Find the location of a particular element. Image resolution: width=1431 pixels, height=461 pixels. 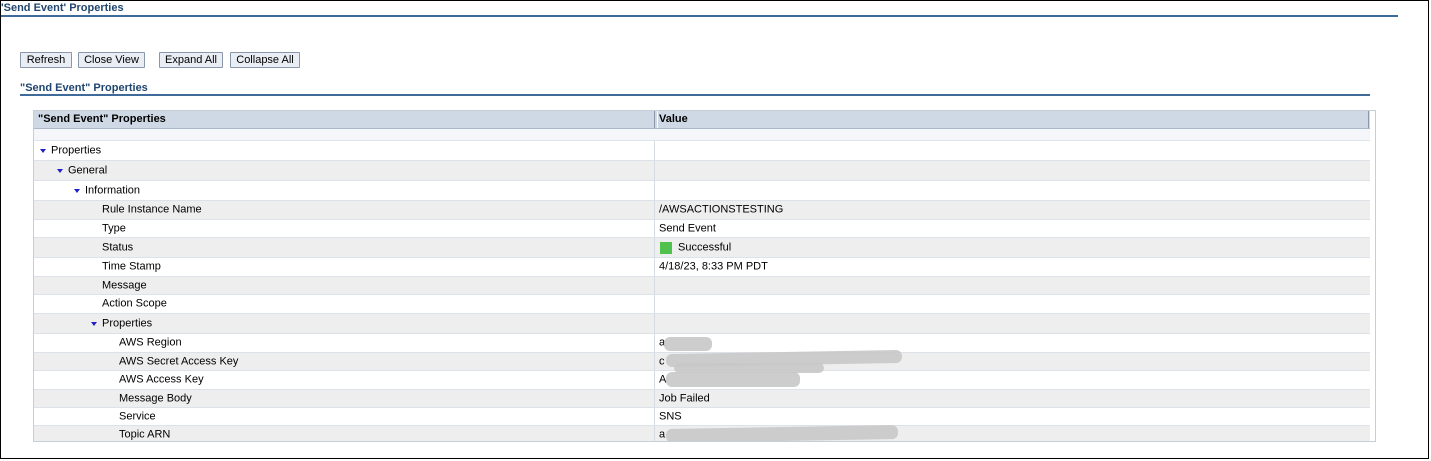

tree-row-general: General is located at coordinates (702, 171).